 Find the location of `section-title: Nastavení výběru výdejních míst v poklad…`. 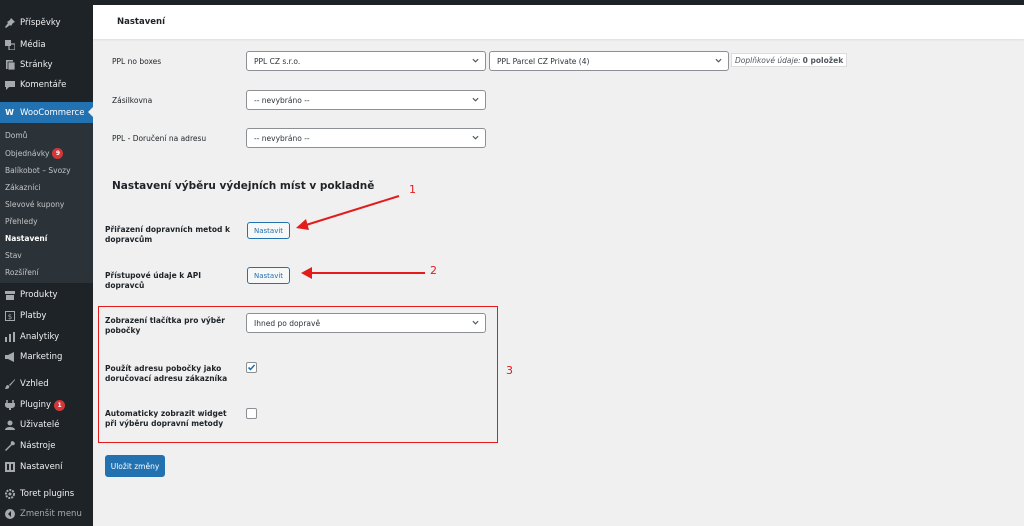

section-title: Nastavení výběru výdejních míst v poklad… is located at coordinates (243, 186).